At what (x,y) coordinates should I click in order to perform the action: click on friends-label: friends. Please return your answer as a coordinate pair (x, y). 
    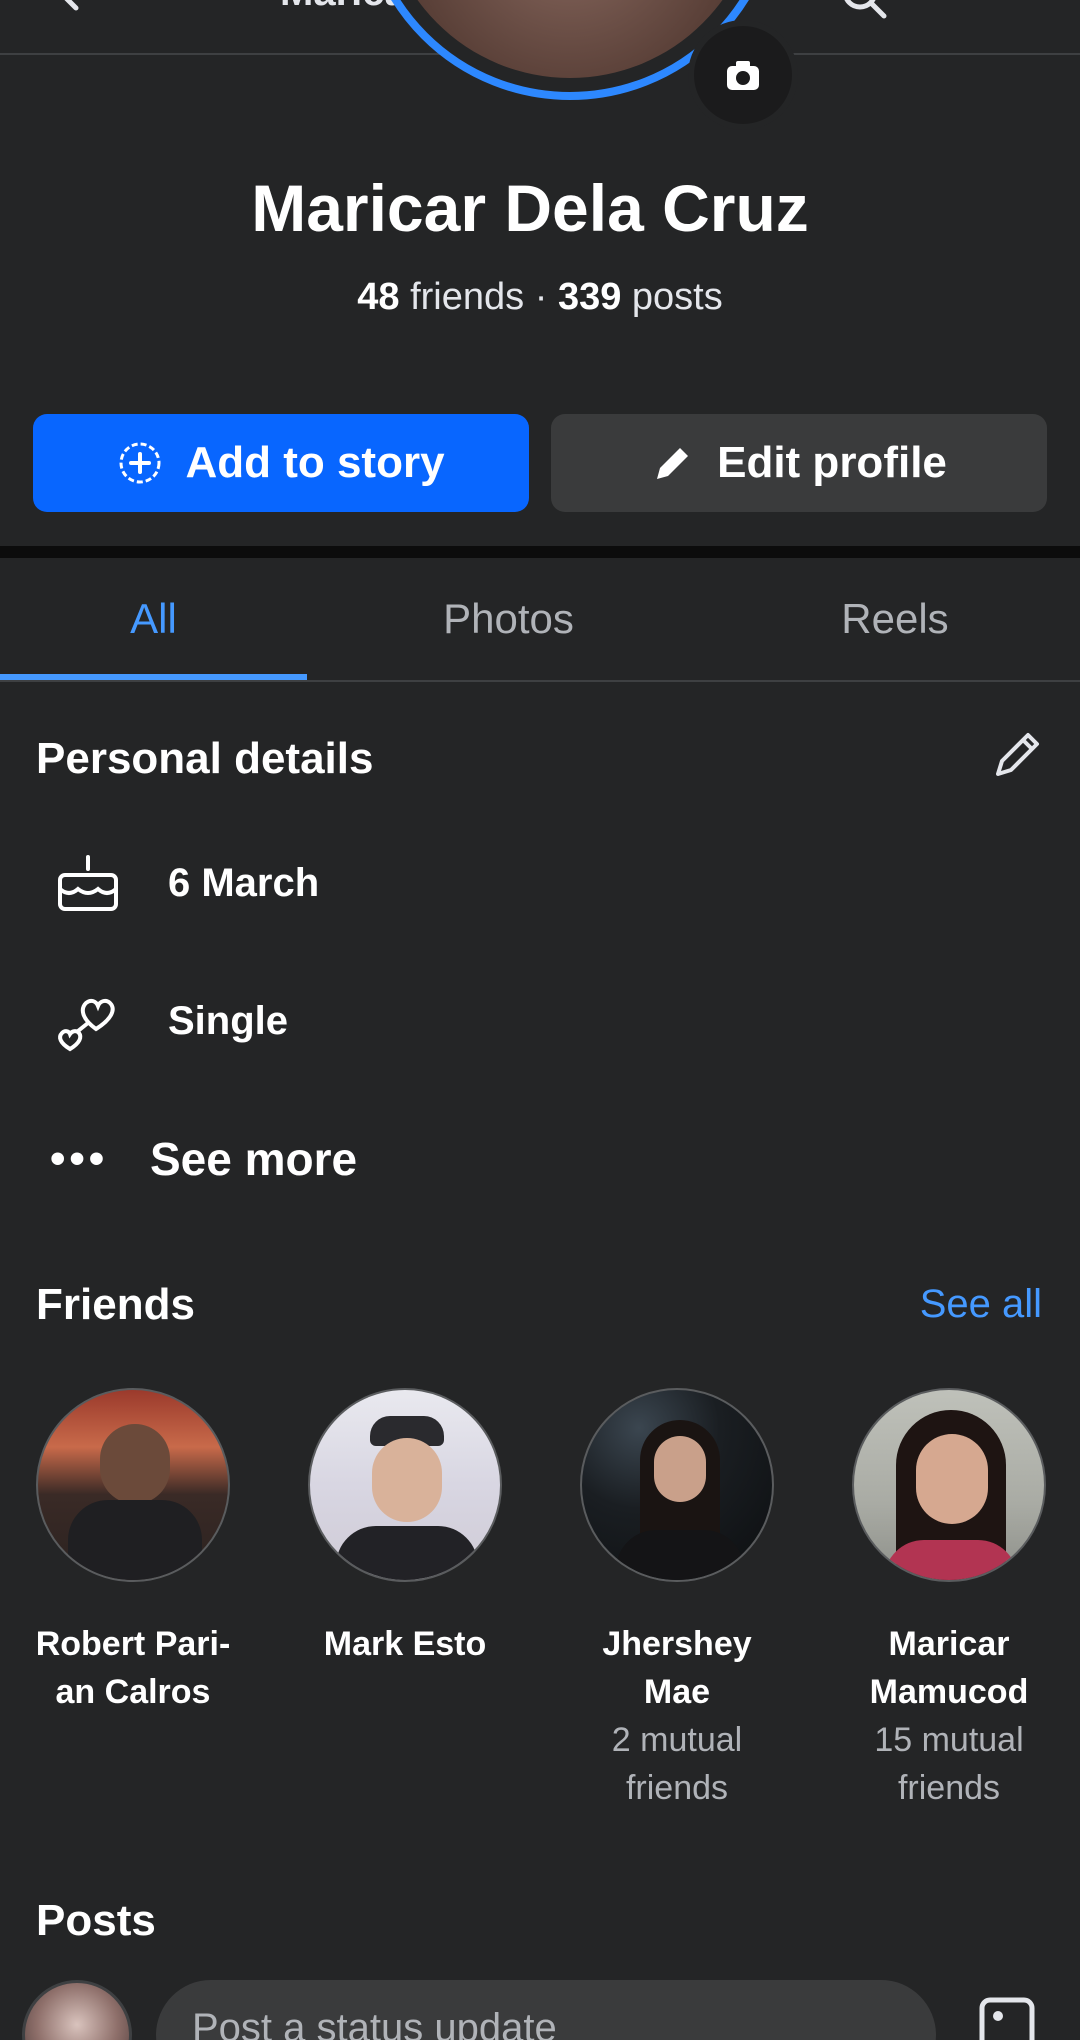
    Looking at the image, I should click on (467, 297).